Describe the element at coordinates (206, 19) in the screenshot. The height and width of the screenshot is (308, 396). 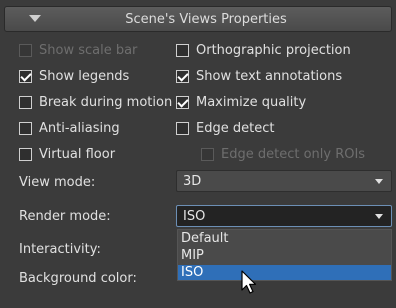
I see `panel-title: Scene's Views Properties` at that location.